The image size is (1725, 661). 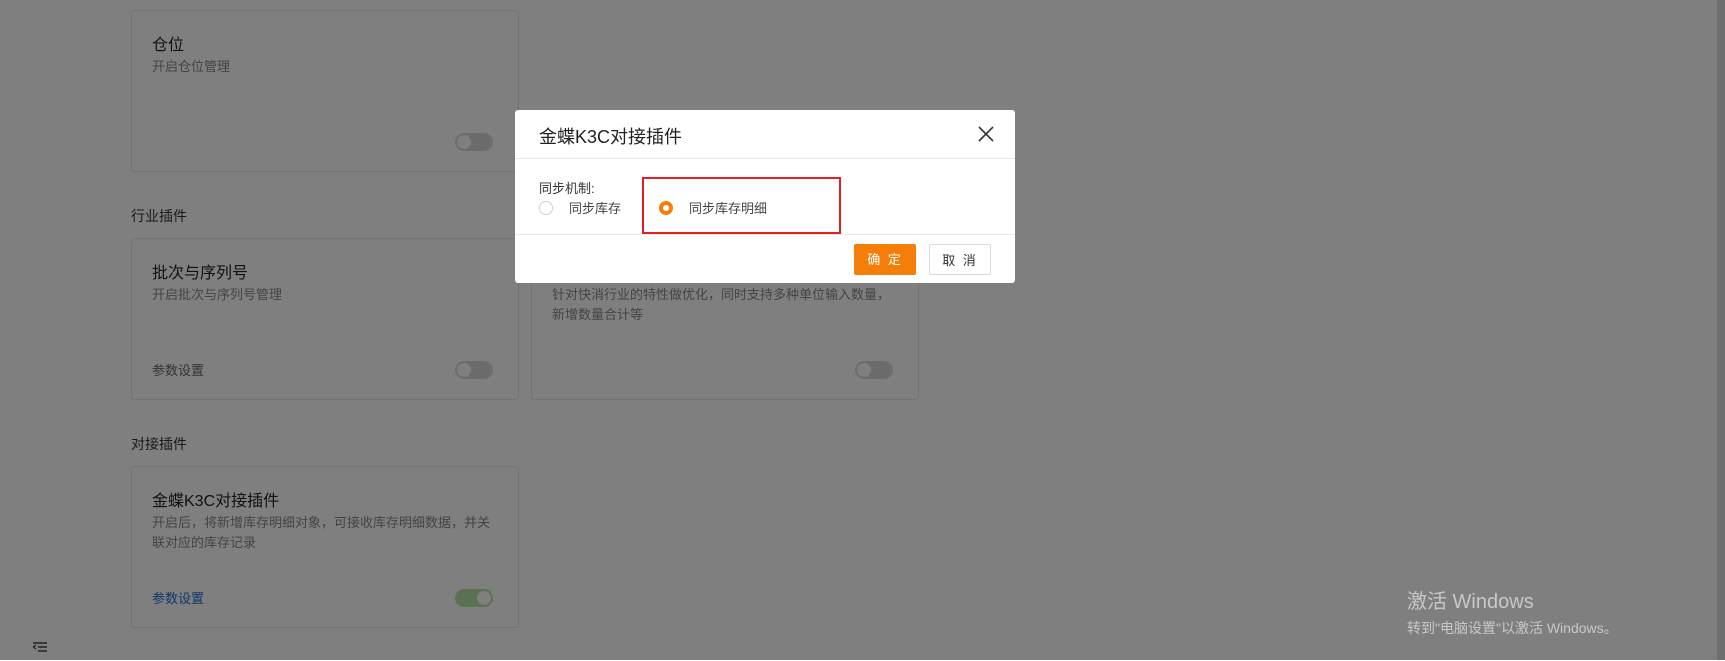 I want to click on cancel-button: 取 消, so click(x=960, y=259).